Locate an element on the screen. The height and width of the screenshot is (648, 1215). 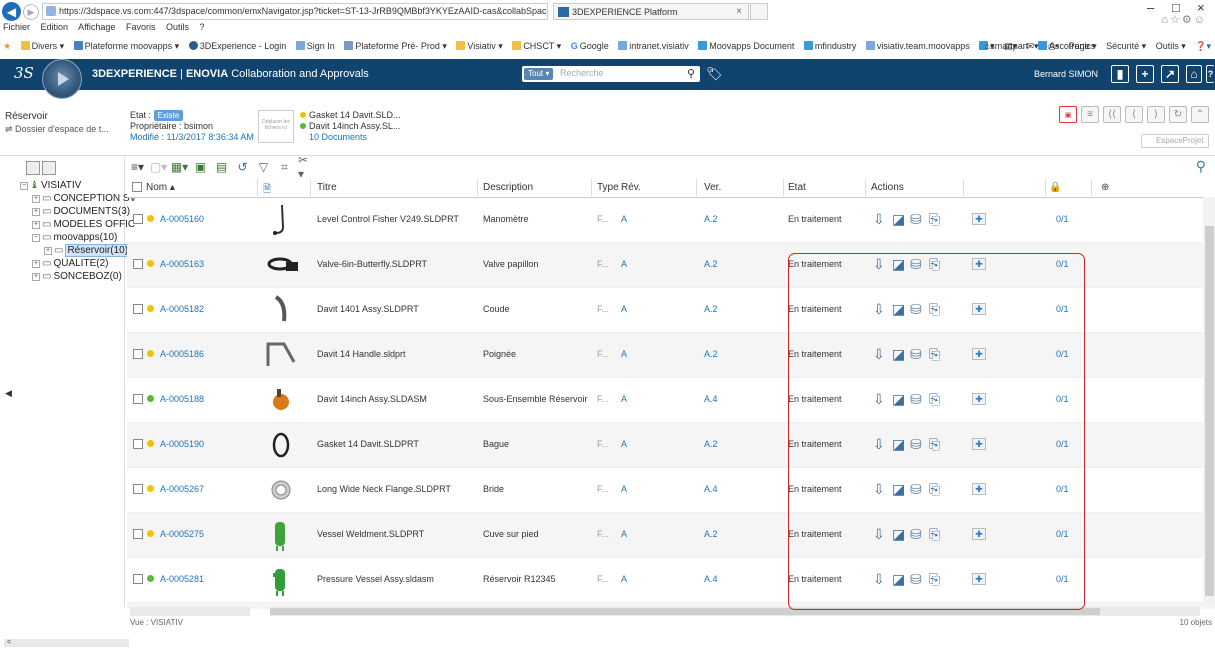
favorite-star-icon: ★ is located at coordinates (7, 46).